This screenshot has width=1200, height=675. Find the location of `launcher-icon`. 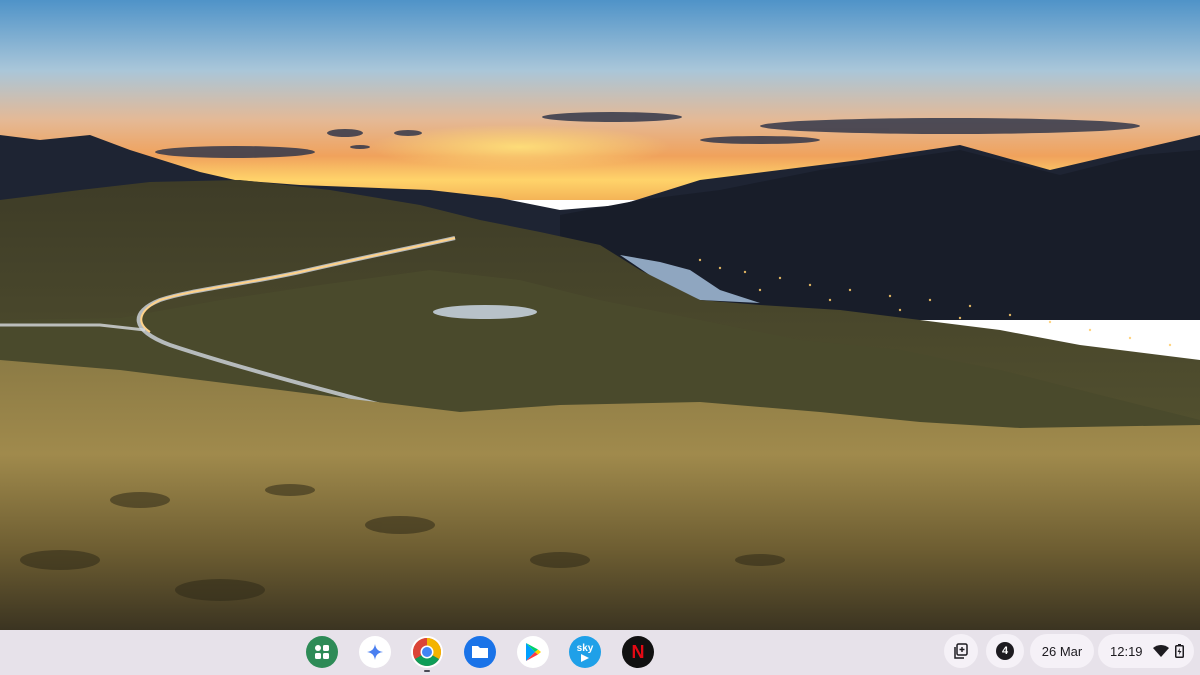

launcher-icon is located at coordinates (322, 652).